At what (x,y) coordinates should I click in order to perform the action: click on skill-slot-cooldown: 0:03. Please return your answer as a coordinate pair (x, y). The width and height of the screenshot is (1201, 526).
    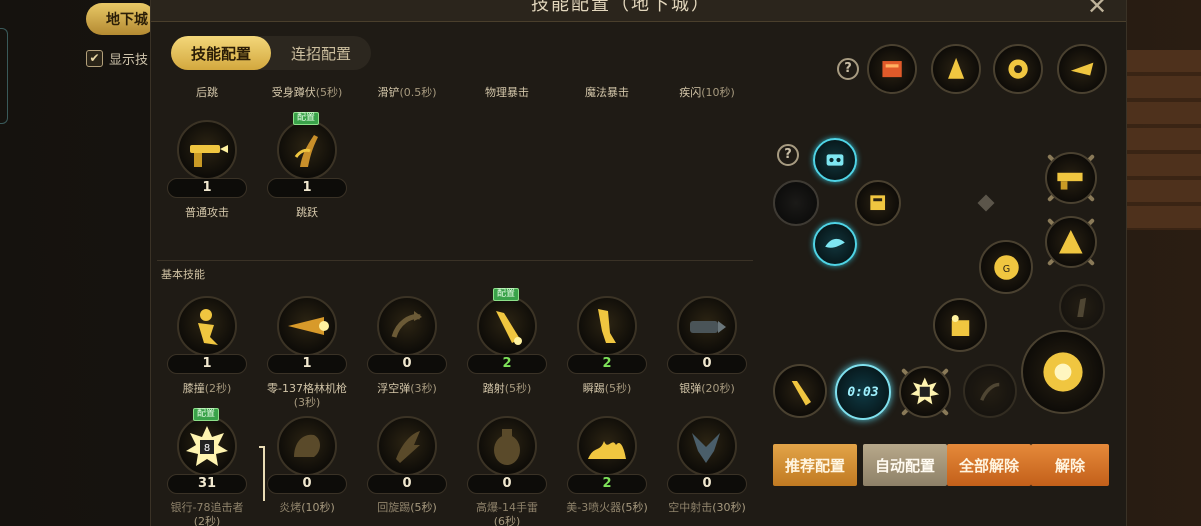
    Looking at the image, I should click on (863, 392).